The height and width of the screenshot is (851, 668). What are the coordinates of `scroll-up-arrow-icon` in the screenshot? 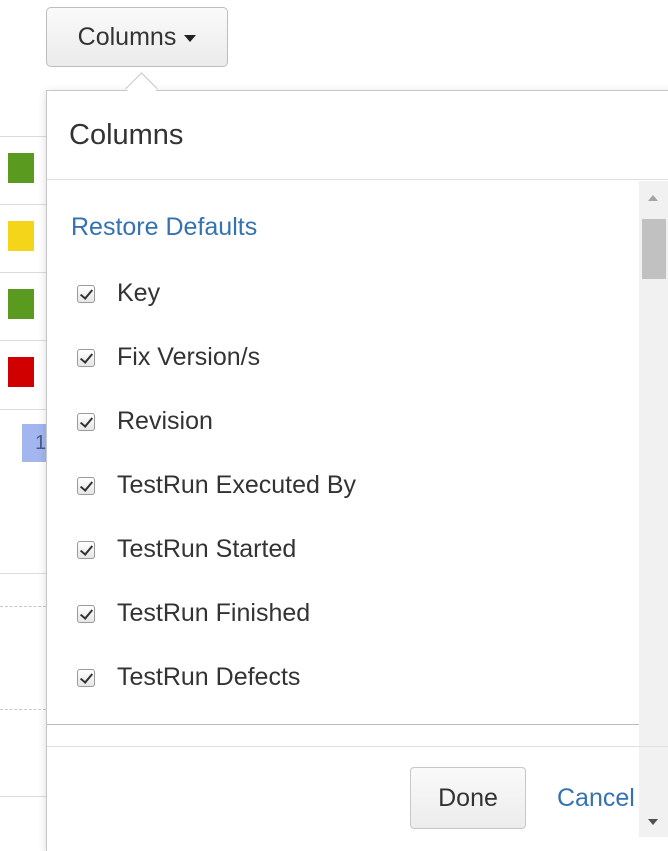 It's located at (653, 198).